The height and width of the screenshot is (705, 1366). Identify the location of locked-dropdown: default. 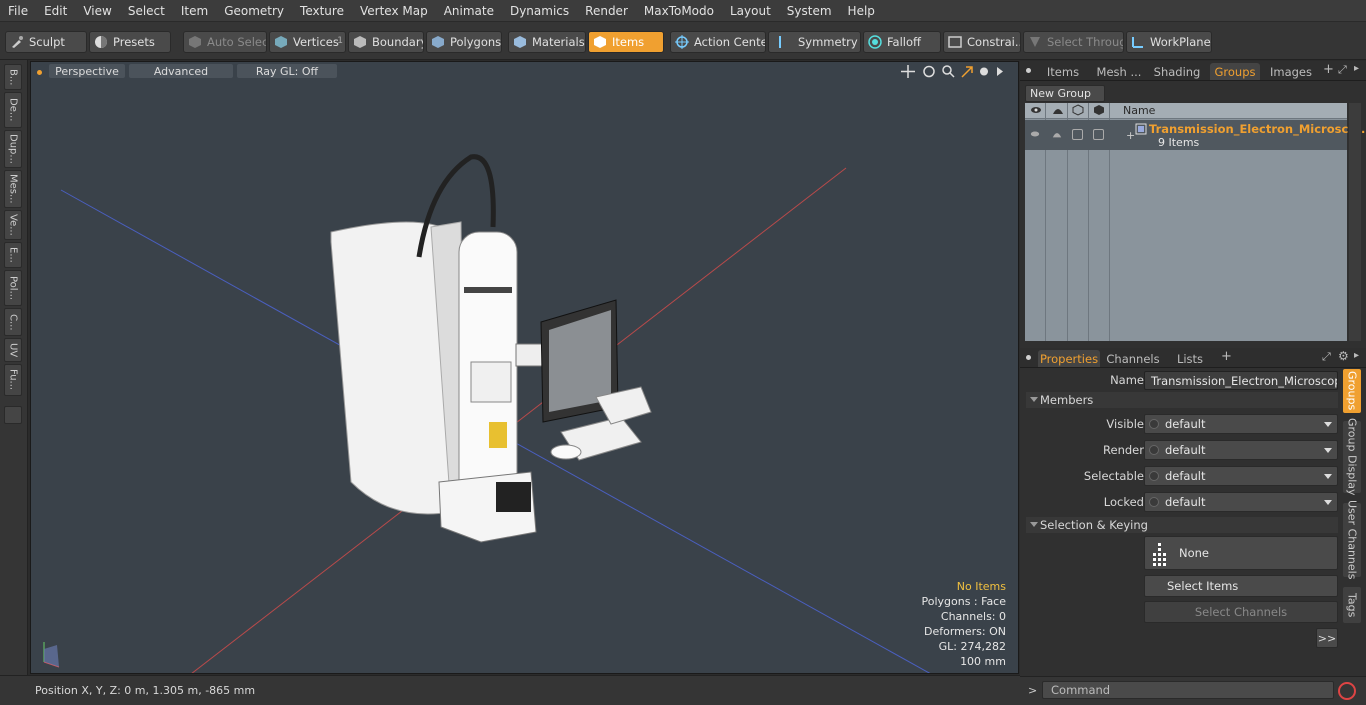
(1241, 502).